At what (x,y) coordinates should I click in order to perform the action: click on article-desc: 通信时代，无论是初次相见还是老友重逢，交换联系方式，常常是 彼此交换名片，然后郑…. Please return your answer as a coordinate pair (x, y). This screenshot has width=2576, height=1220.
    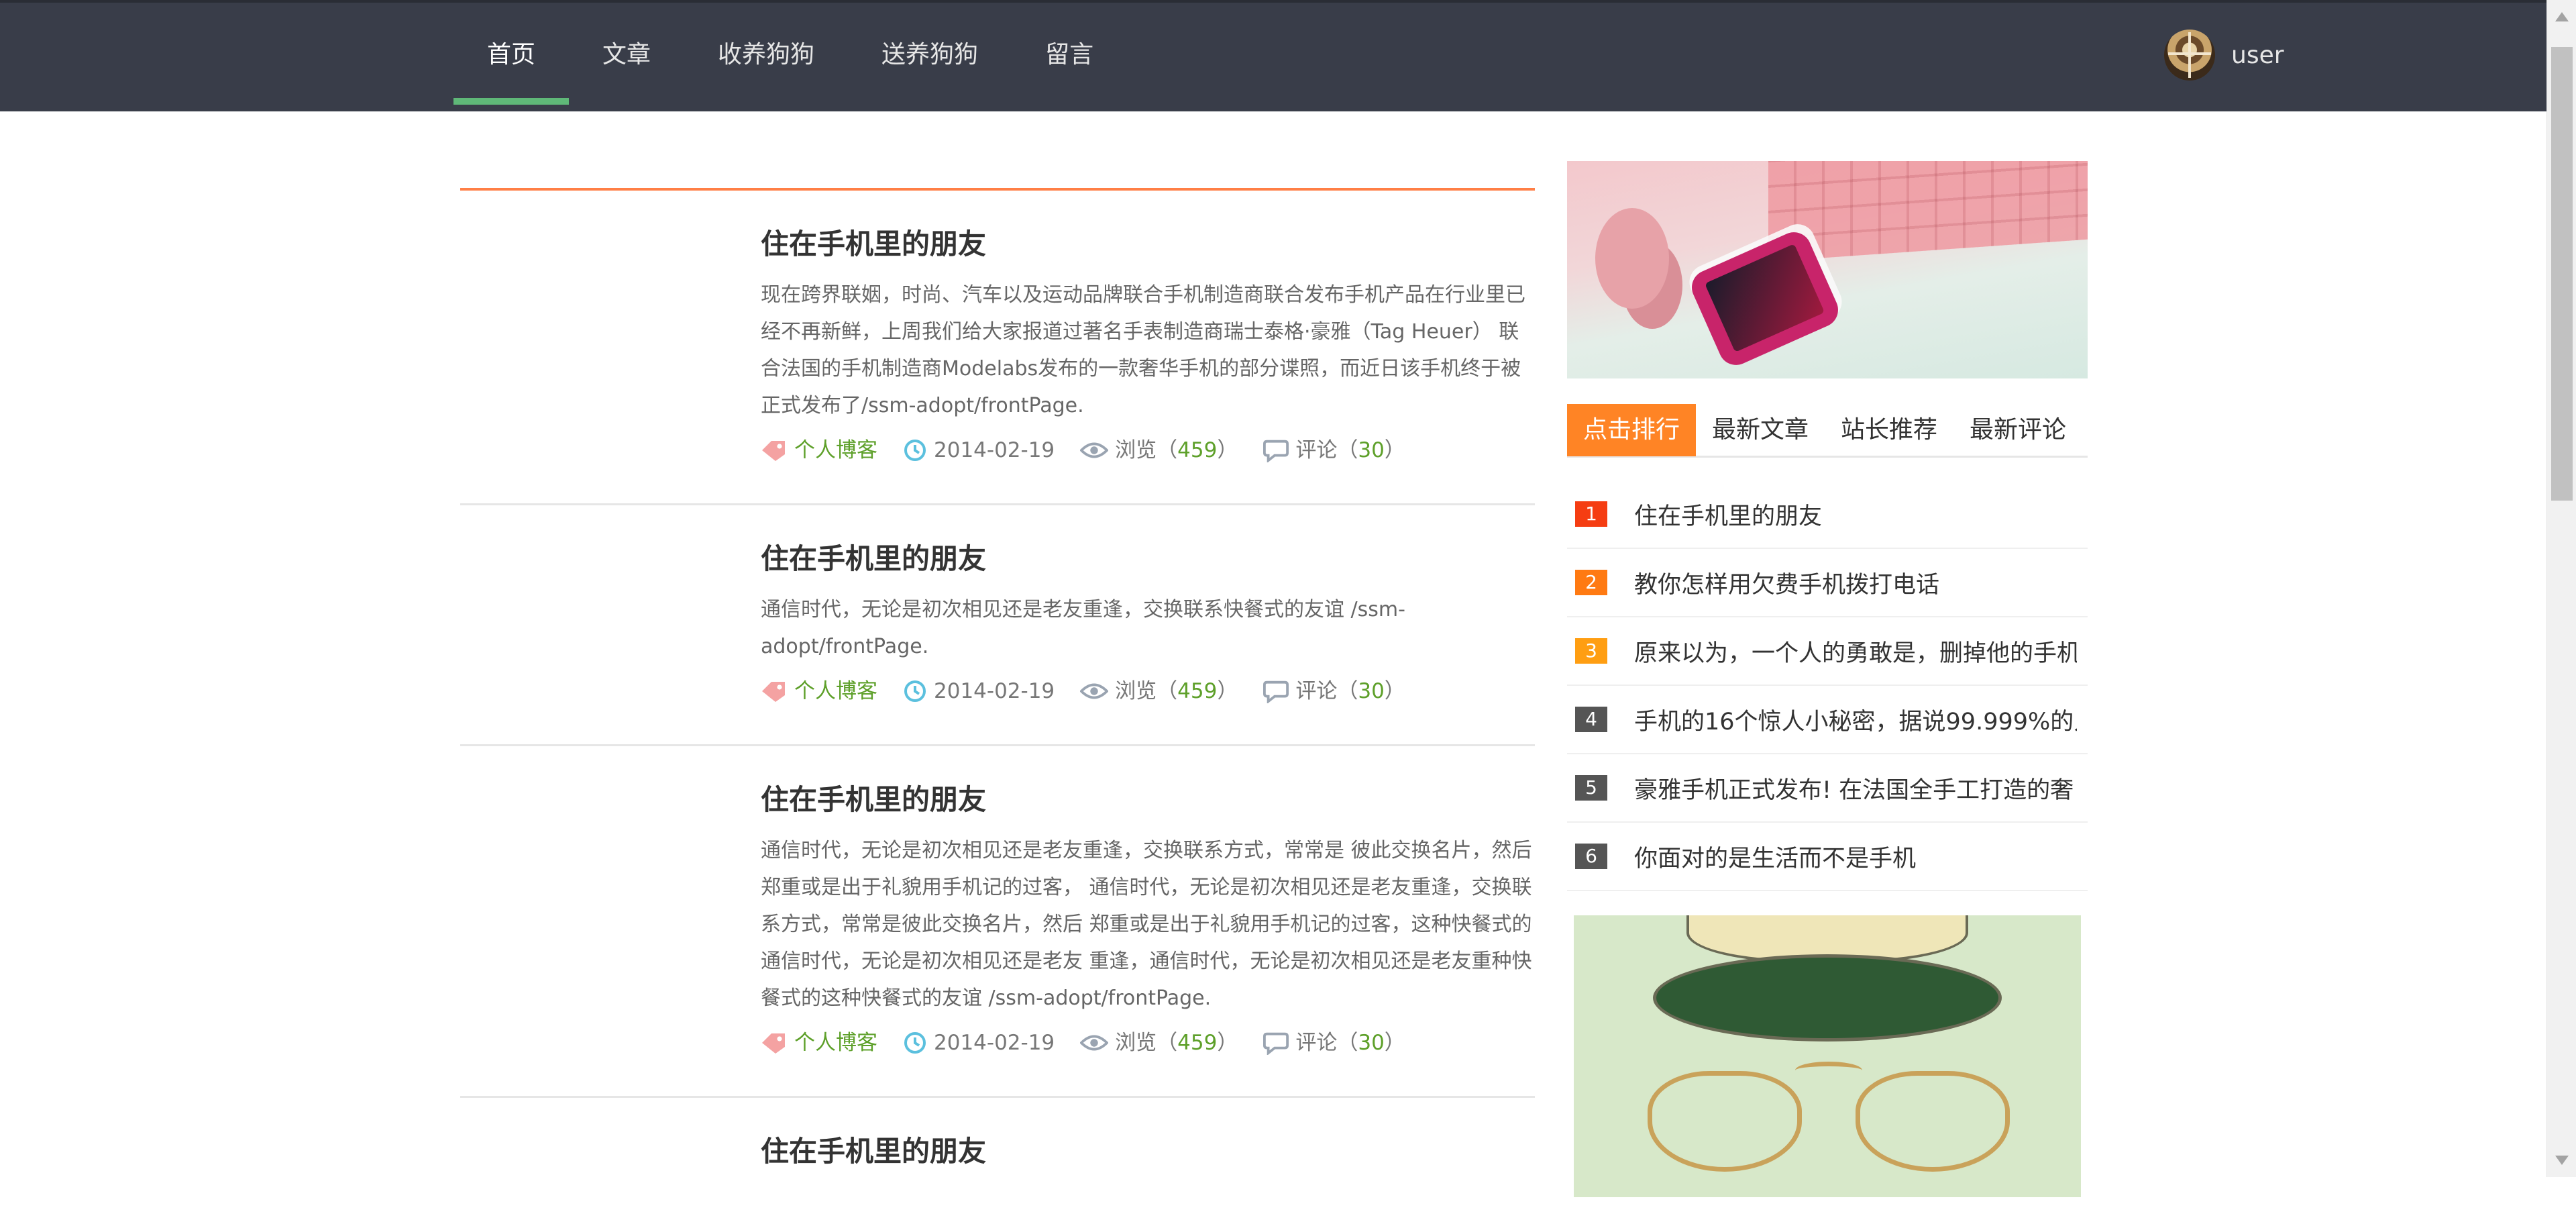
    Looking at the image, I should click on (1146, 924).